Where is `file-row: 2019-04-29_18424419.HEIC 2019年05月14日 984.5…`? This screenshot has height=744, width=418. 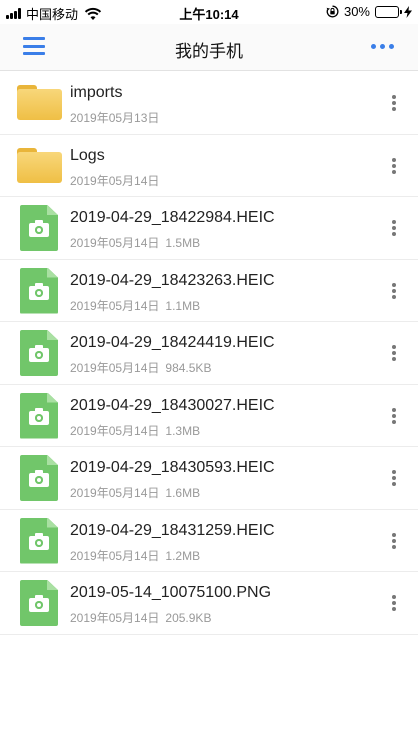
file-row: 2019-04-29_18424419.HEIC 2019年05月14日 984.5… is located at coordinates (209, 353).